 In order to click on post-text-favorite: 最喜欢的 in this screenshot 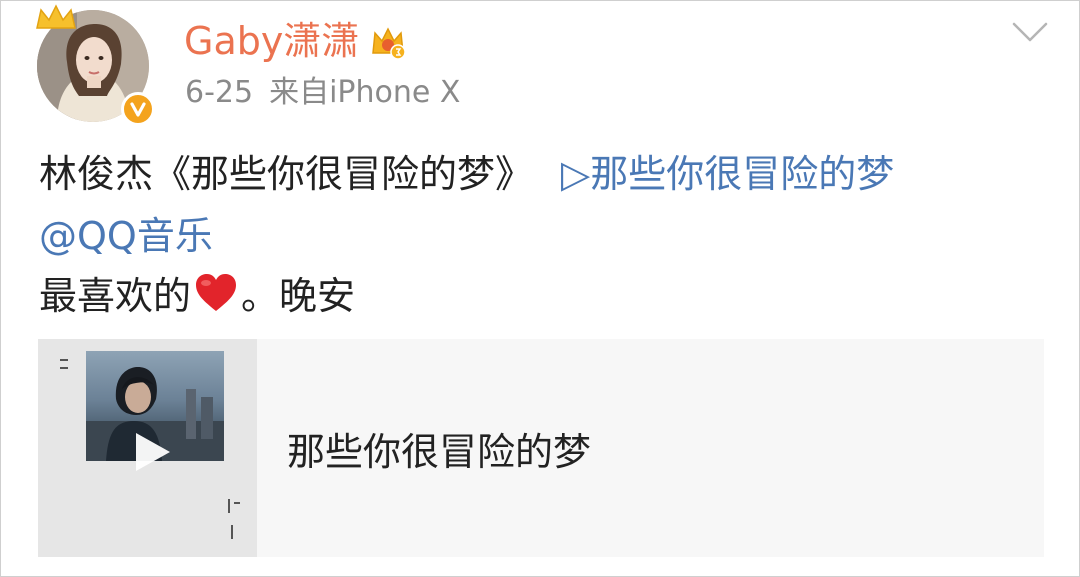, I will do `click(115, 296)`.